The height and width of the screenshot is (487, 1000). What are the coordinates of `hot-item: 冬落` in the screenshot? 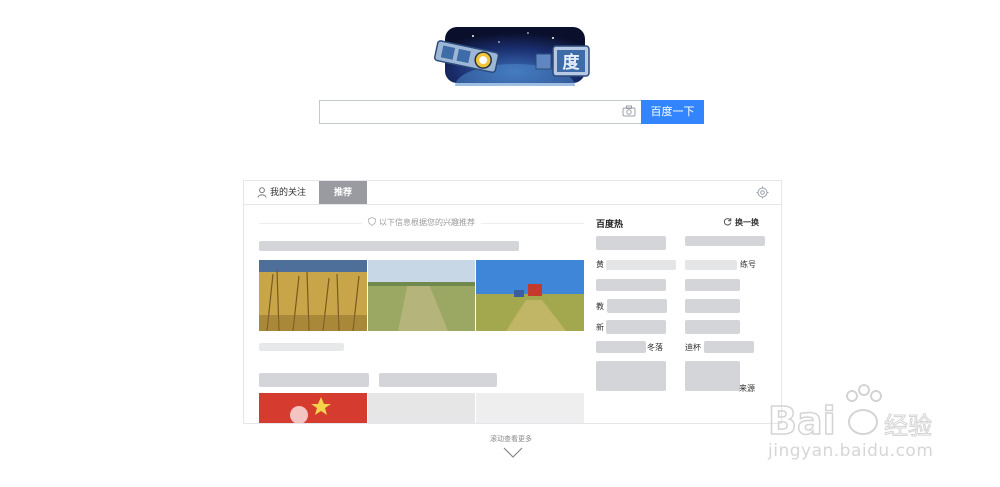 It's located at (655, 348).